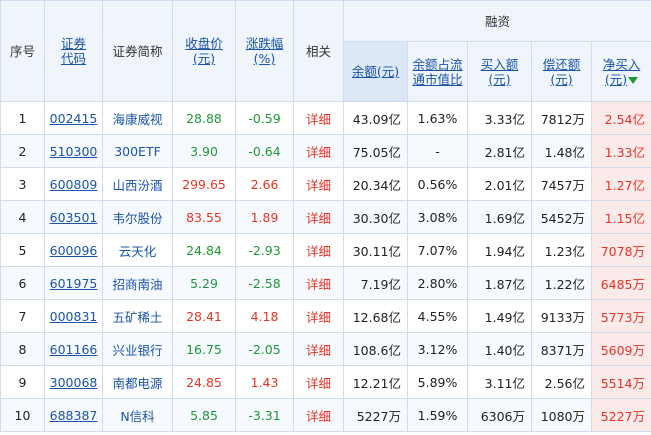 Image resolution: width=651 pixels, height=435 pixels. Describe the element at coordinates (204, 184) in the screenshot. I see `cell-close: 299.65` at that location.